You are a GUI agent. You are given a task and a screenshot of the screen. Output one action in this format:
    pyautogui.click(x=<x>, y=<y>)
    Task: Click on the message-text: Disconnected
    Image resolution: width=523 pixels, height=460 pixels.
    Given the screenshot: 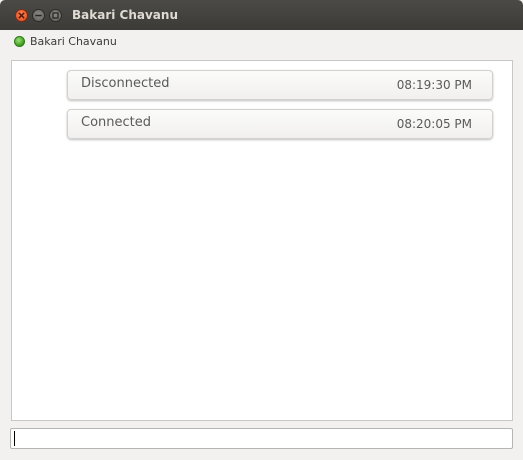 What is the action you would take?
    pyautogui.click(x=125, y=83)
    